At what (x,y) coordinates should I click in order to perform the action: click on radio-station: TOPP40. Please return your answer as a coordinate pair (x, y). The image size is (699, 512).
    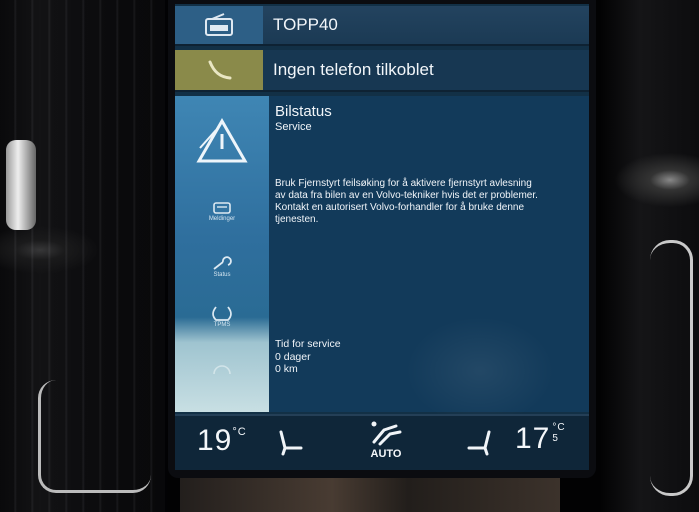
    Looking at the image, I should click on (305, 24).